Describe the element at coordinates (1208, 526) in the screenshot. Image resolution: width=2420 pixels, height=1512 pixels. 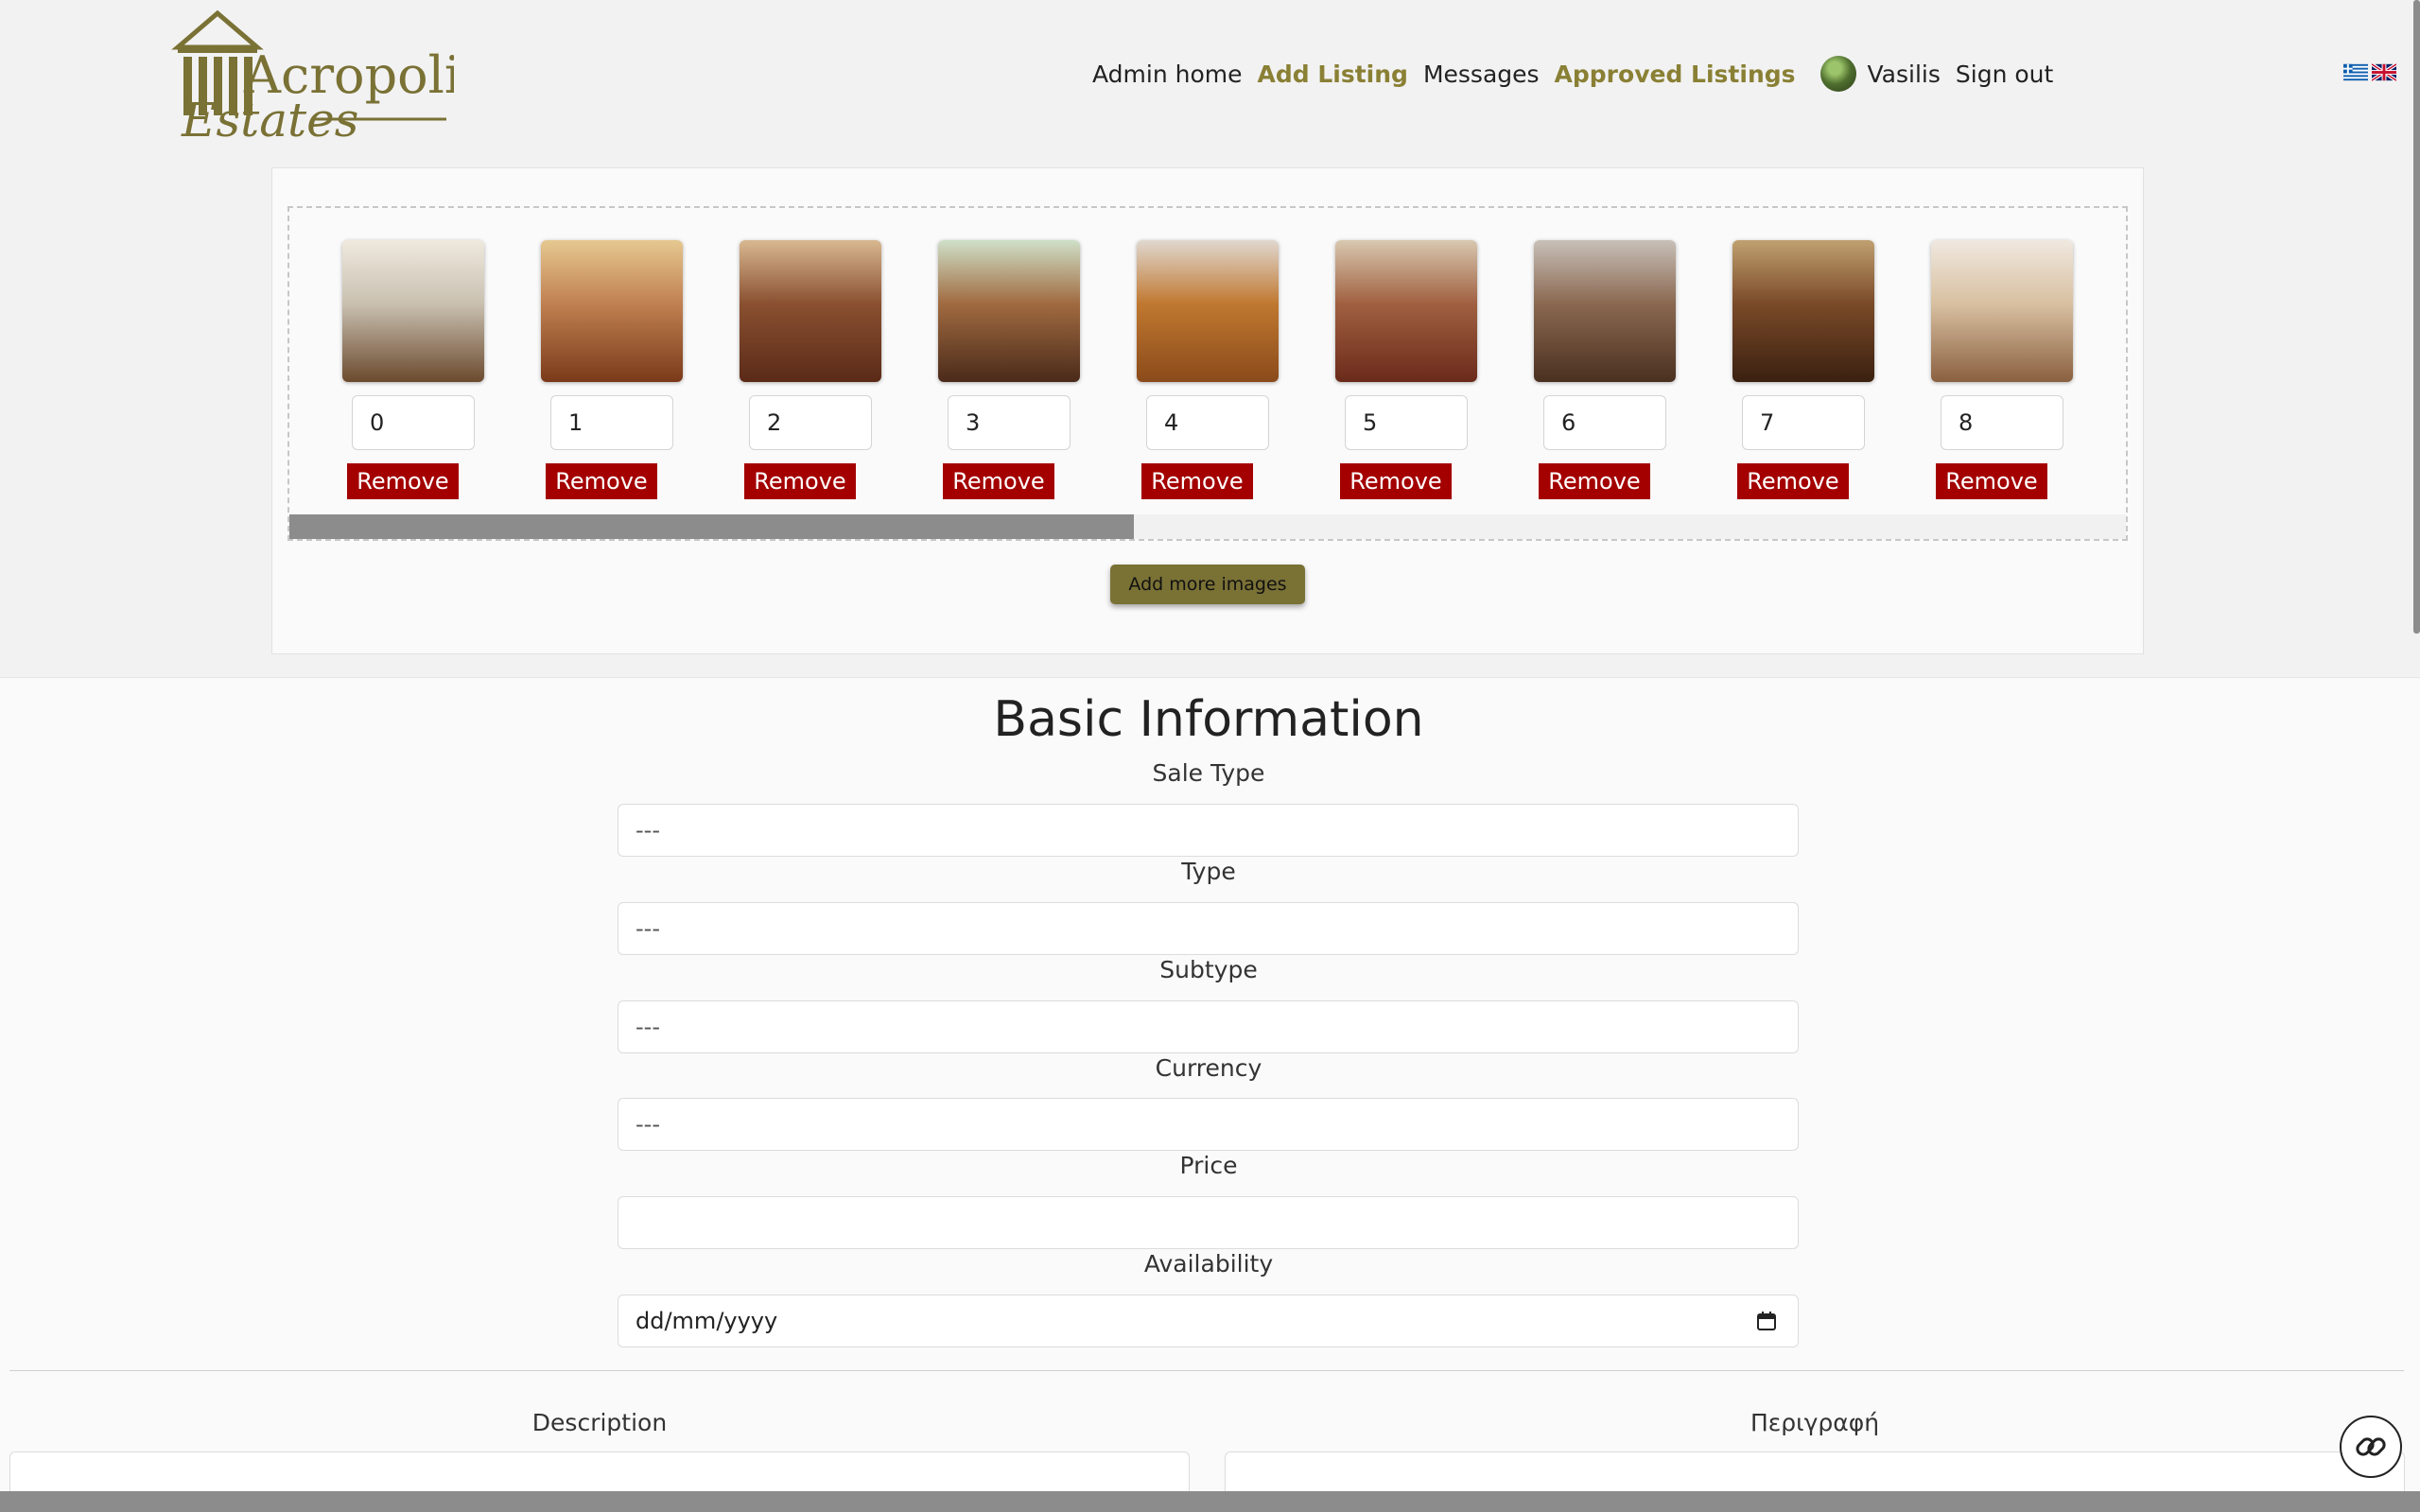
I see `horizontal-scrollbar` at that location.